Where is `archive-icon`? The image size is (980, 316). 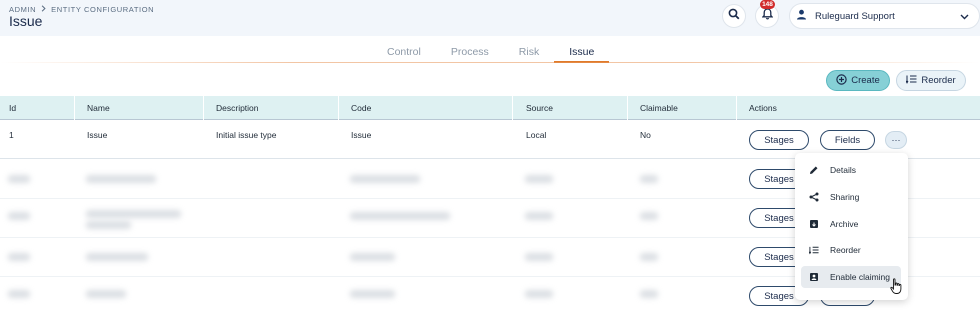
archive-icon is located at coordinates (814, 224).